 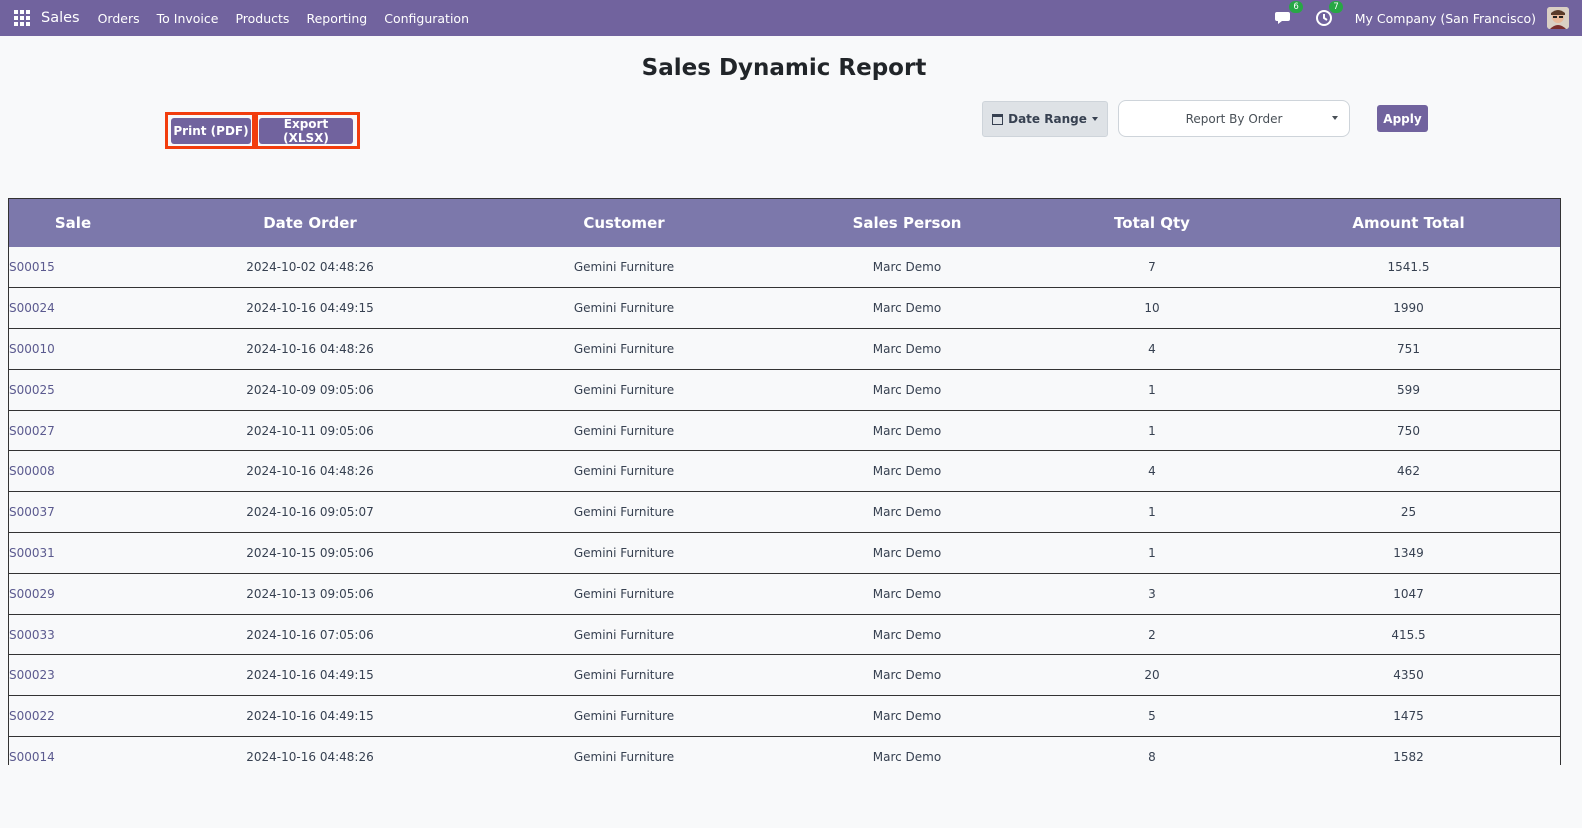 What do you see at coordinates (119, 18) in the screenshot?
I see `menu-orders: Orders` at bounding box center [119, 18].